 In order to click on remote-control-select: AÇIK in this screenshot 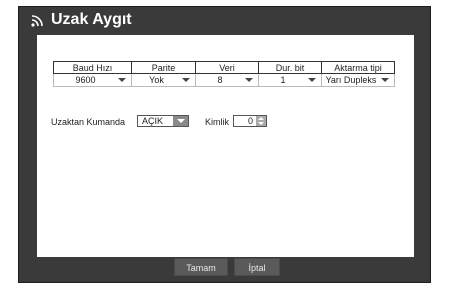, I will do `click(163, 121)`.